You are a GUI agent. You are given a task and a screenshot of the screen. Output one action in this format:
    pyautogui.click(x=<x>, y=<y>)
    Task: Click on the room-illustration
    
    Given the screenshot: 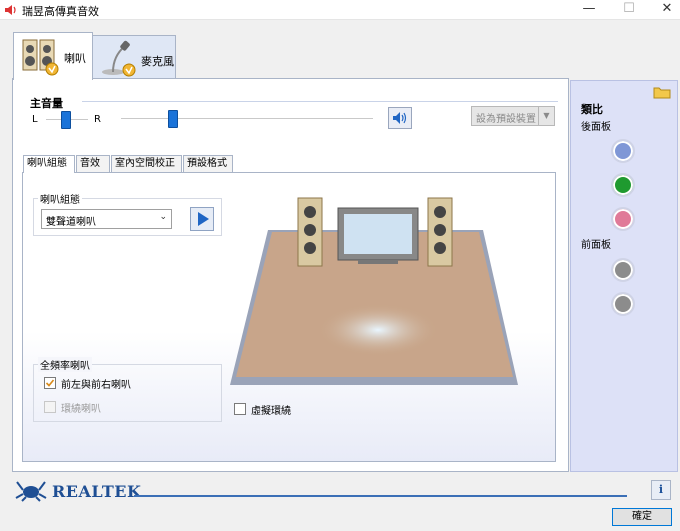 What is the action you would take?
    pyautogui.click(x=374, y=291)
    